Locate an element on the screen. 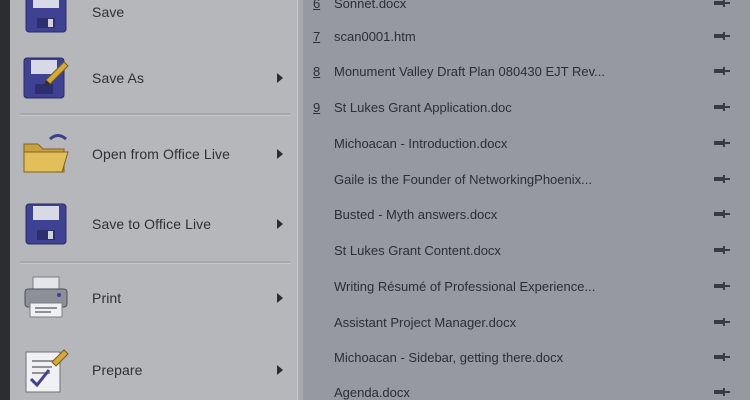  recent-document-name: St Lukes Grant Application.doc is located at coordinates (423, 107).